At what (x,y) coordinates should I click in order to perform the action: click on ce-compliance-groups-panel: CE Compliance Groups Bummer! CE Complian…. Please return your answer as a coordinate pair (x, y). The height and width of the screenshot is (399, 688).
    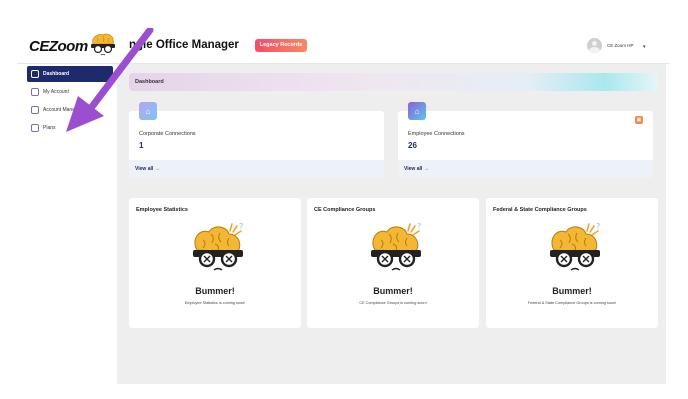
    Looking at the image, I should click on (393, 263).